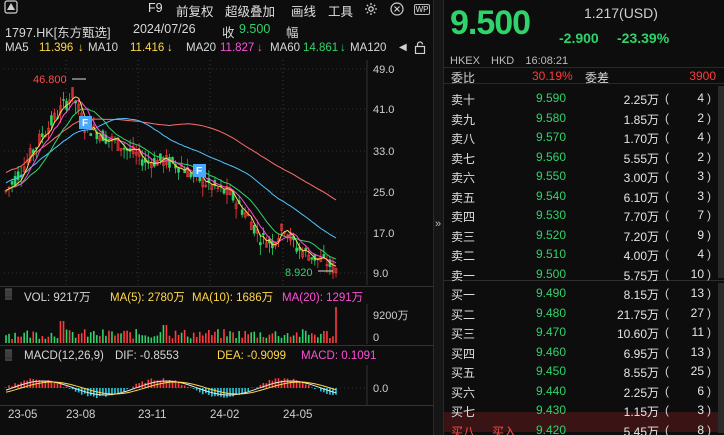  Describe the element at coordinates (584, 215) in the screenshot. I see `ask-row: 卖四 9.530 7.70万 7 ()` at that location.